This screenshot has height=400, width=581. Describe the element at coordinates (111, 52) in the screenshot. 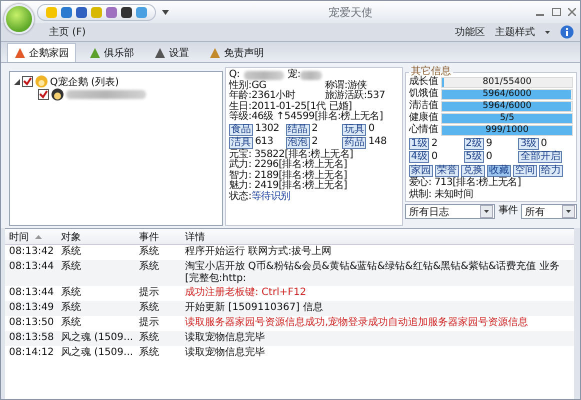

I see `tab: 俱乐部` at that location.